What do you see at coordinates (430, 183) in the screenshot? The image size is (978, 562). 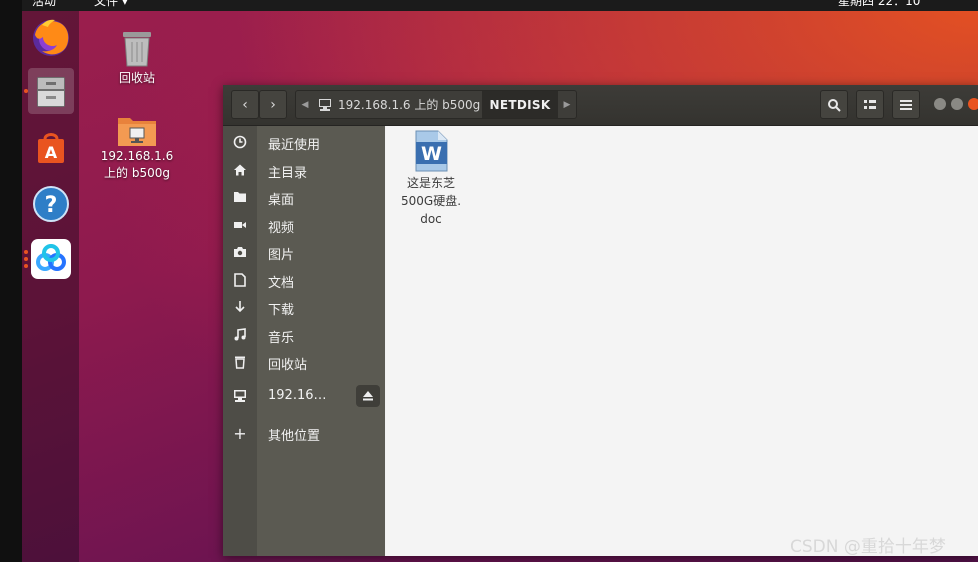 I see `file-name-line: 这是东芝` at bounding box center [430, 183].